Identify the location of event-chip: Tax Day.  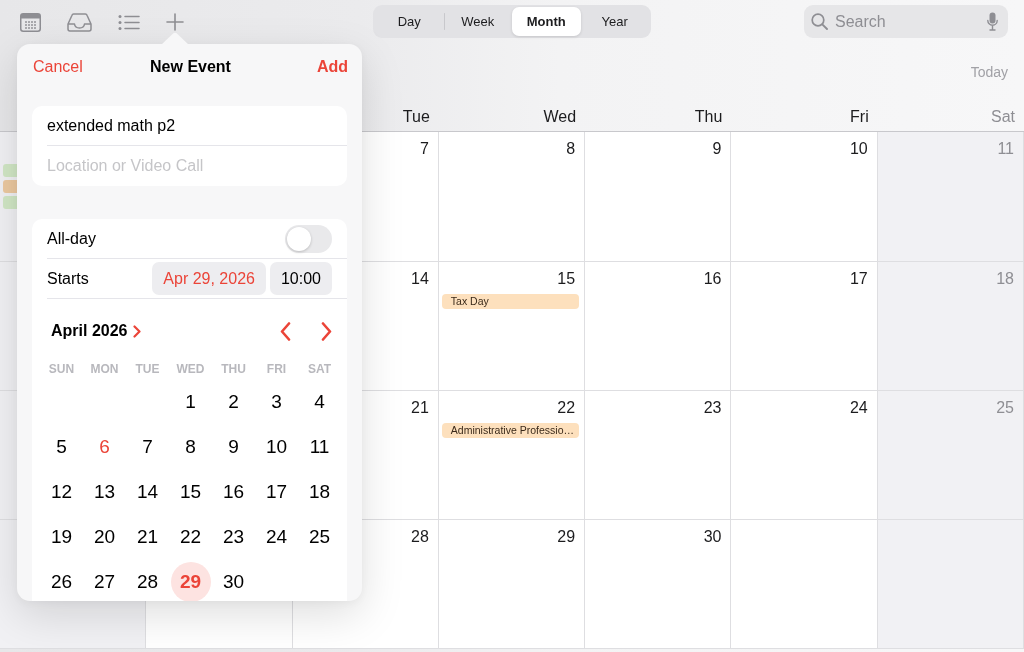
(510, 301).